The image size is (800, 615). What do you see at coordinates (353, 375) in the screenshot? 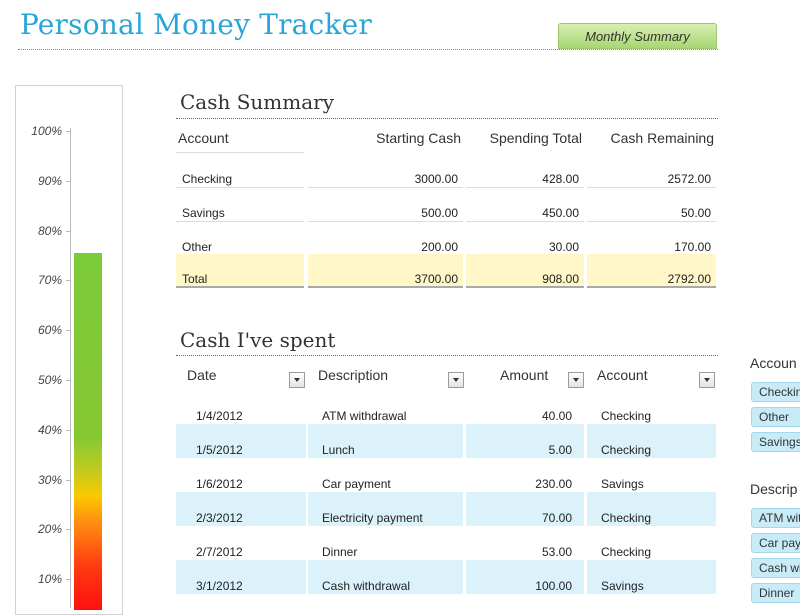
I see `spent-header-description: Description` at bounding box center [353, 375].